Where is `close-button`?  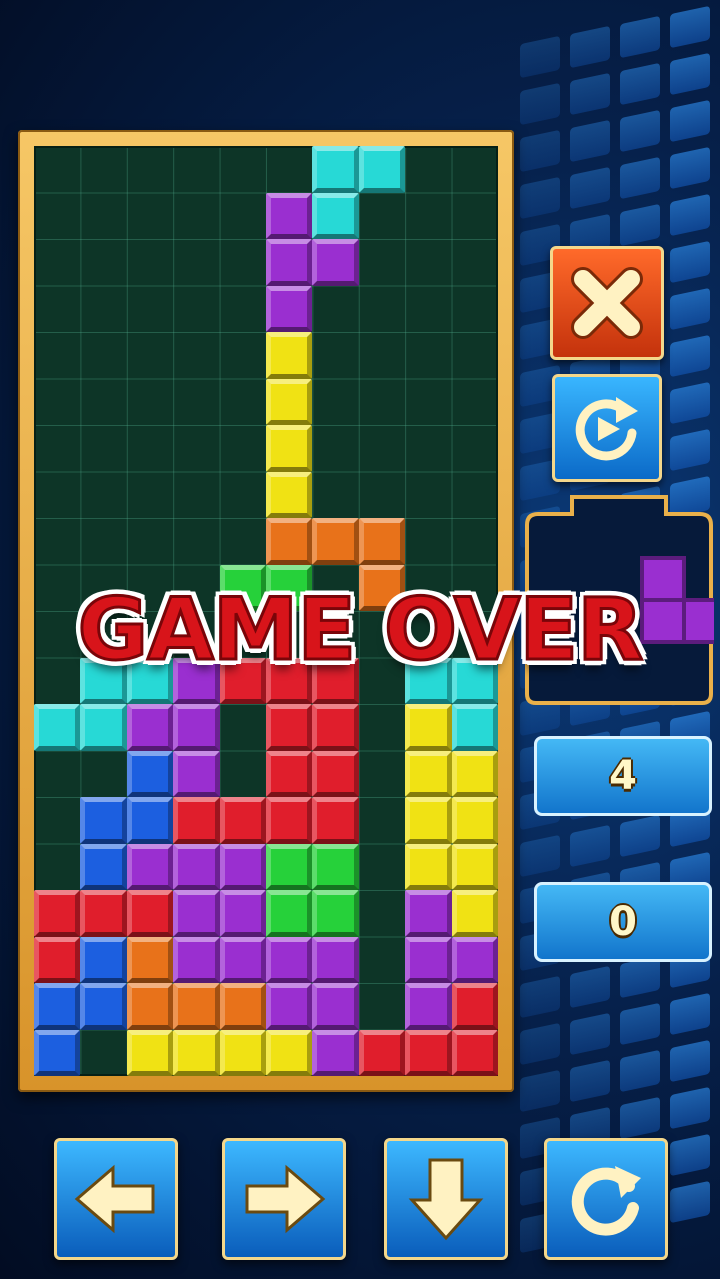
close-button is located at coordinates (607, 303).